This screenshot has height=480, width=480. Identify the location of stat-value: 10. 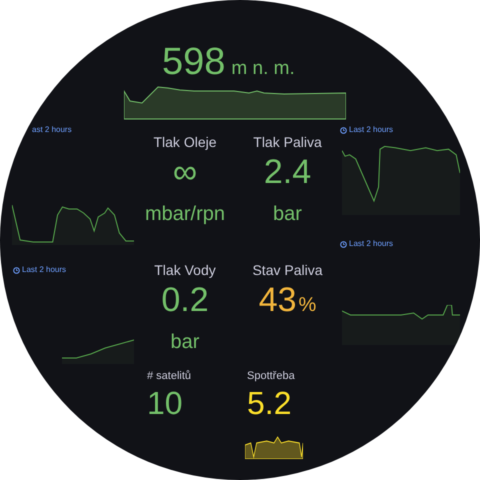
(165, 403).